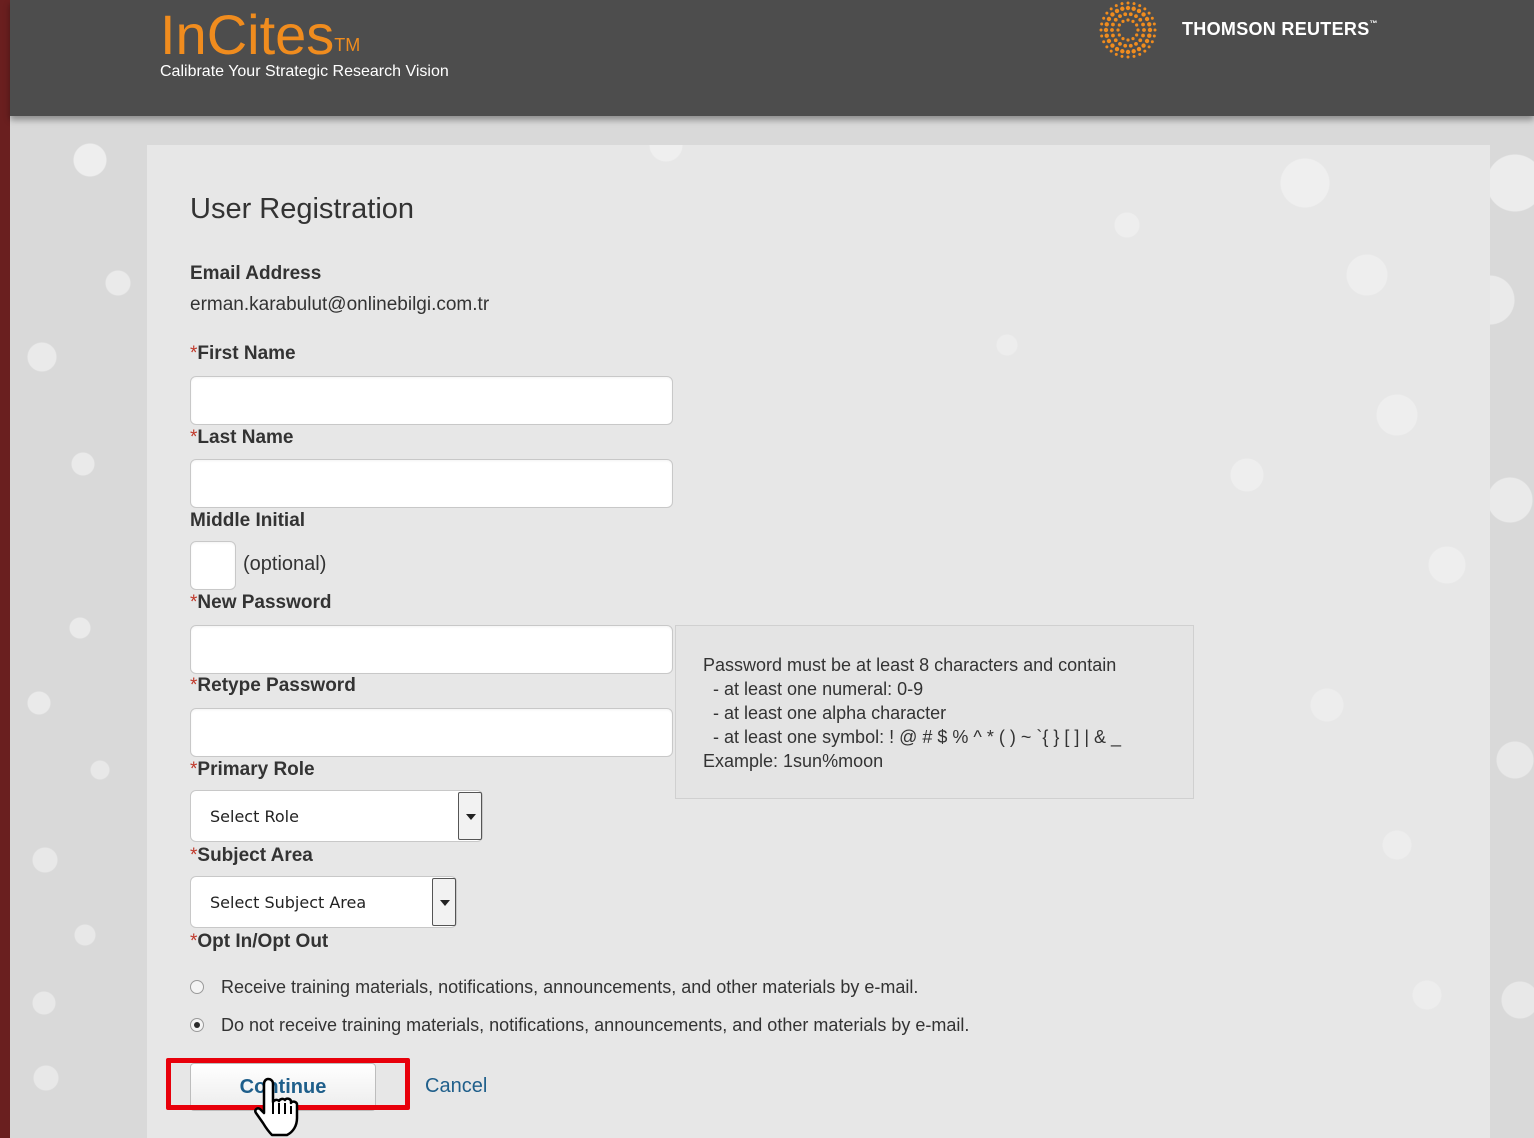 The height and width of the screenshot is (1138, 1534). Describe the element at coordinates (251, 855) in the screenshot. I see `subject-area-label: *Subject Area` at that location.